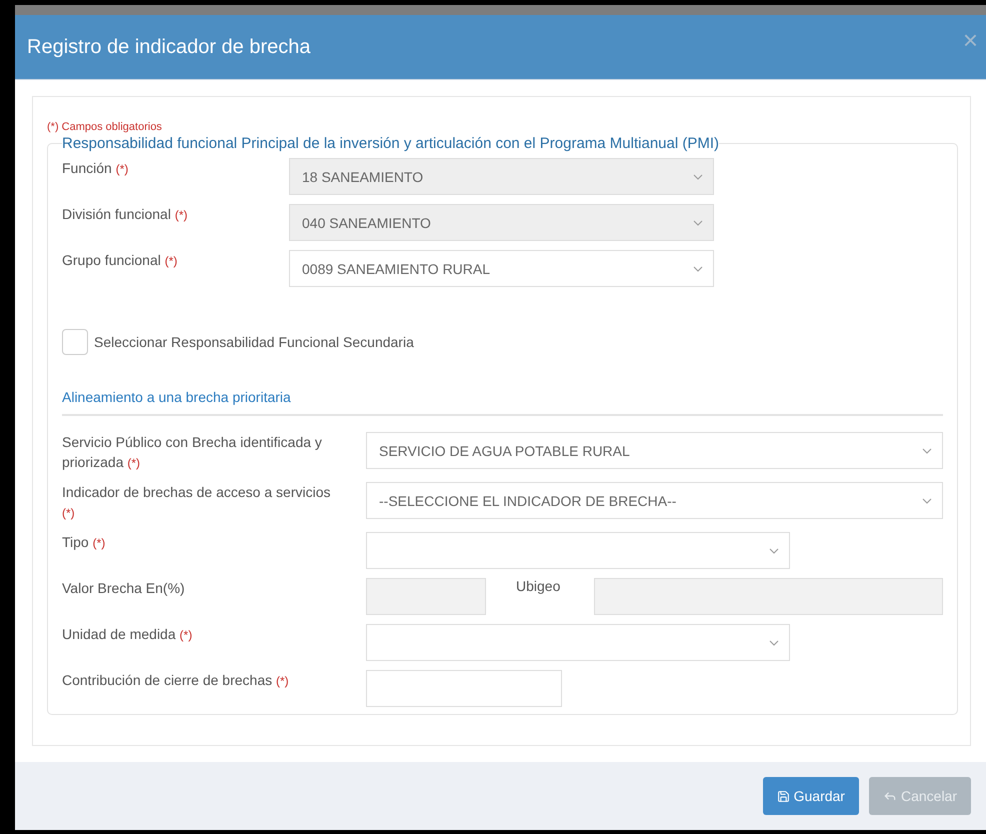 The image size is (986, 834). What do you see at coordinates (538, 586) in the screenshot?
I see `field-label: Ubigeo` at bounding box center [538, 586].